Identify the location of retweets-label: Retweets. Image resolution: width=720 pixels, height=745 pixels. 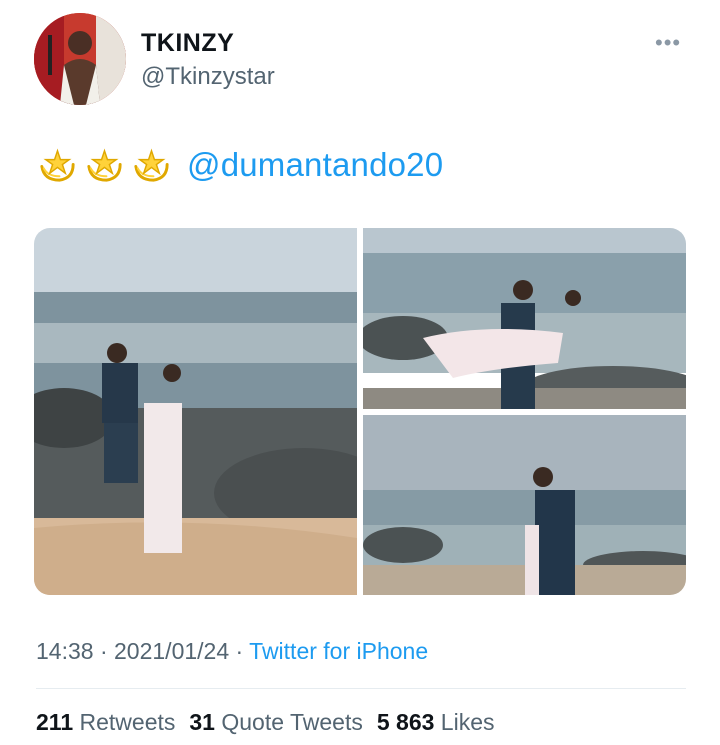
(124, 722).